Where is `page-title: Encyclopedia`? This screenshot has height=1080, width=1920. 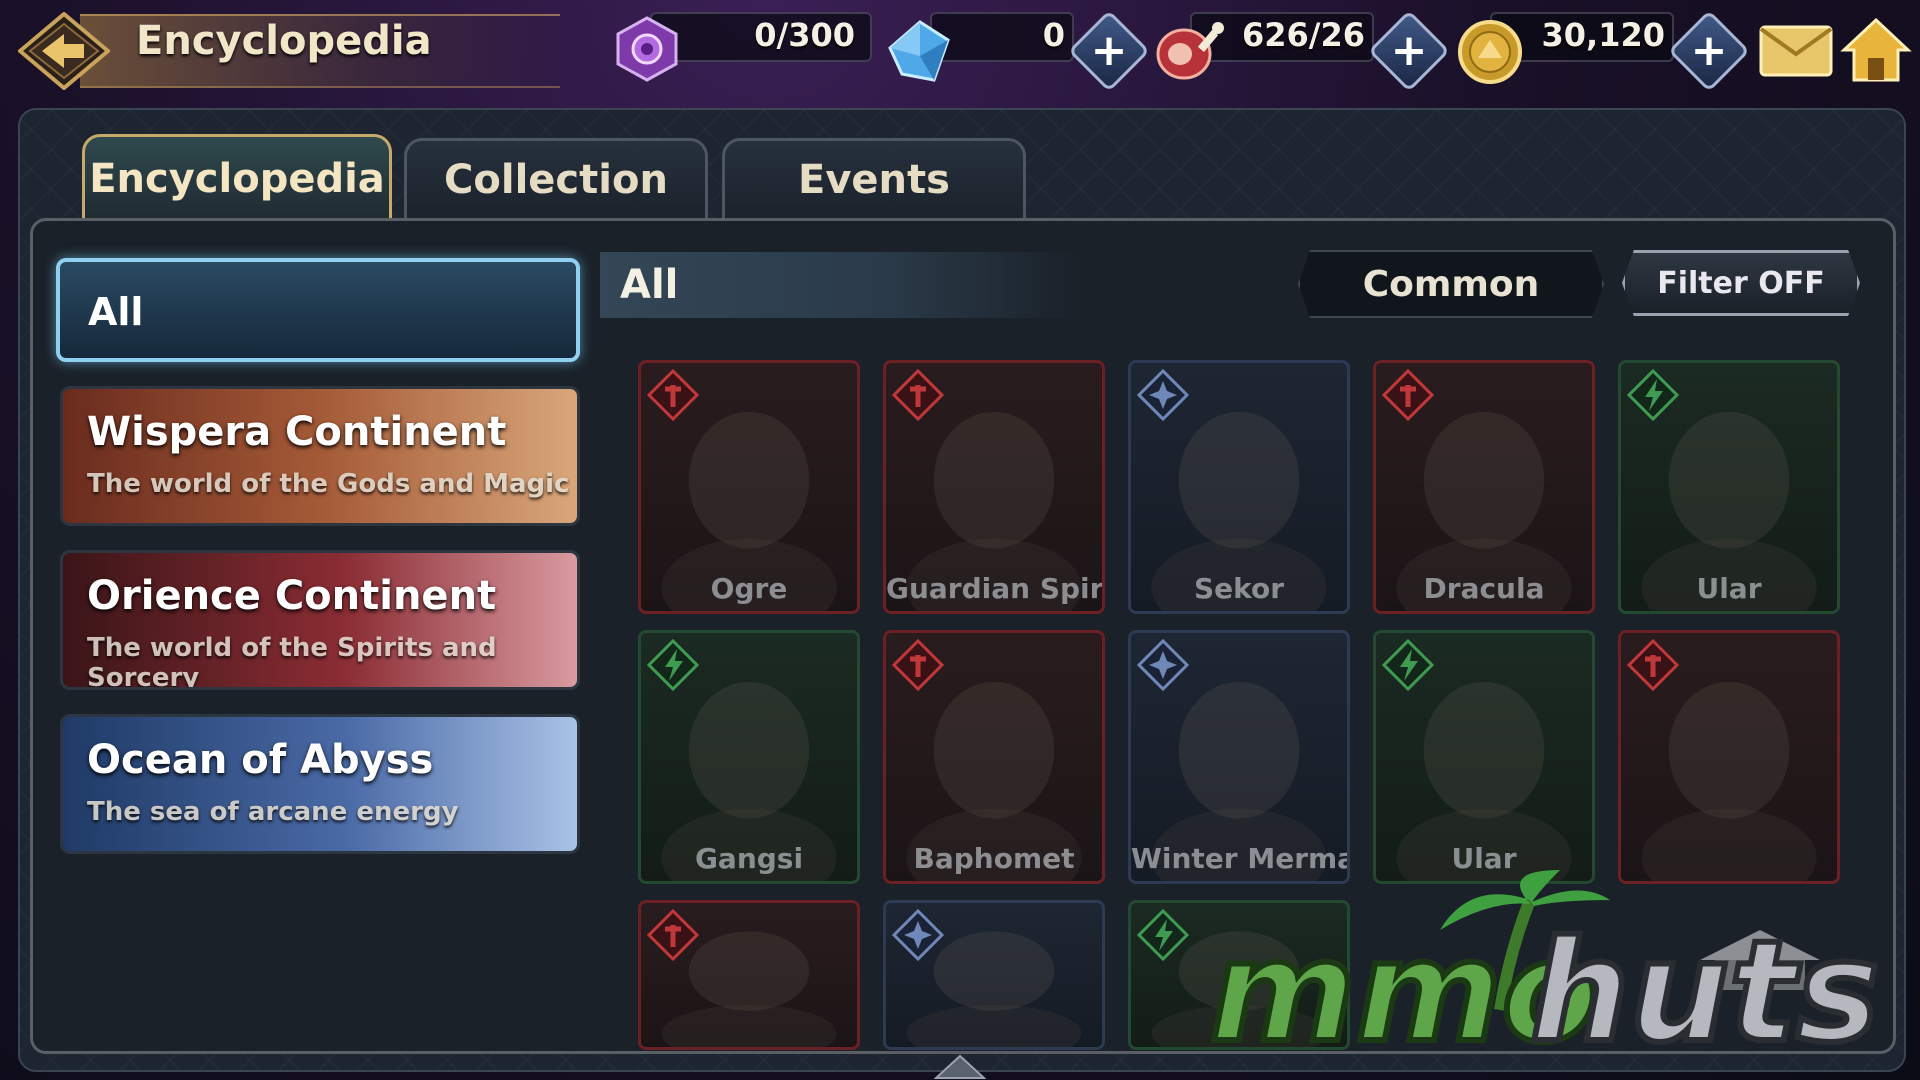
page-title: Encyclopedia is located at coordinates (284, 41).